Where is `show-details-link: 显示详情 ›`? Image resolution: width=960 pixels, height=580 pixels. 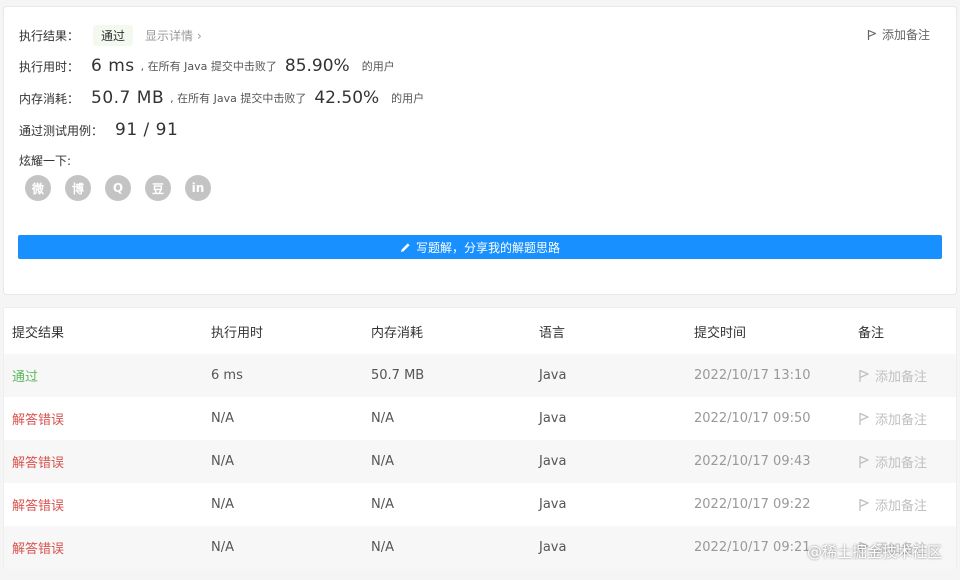
show-details-link: 显示详情 › is located at coordinates (173, 35).